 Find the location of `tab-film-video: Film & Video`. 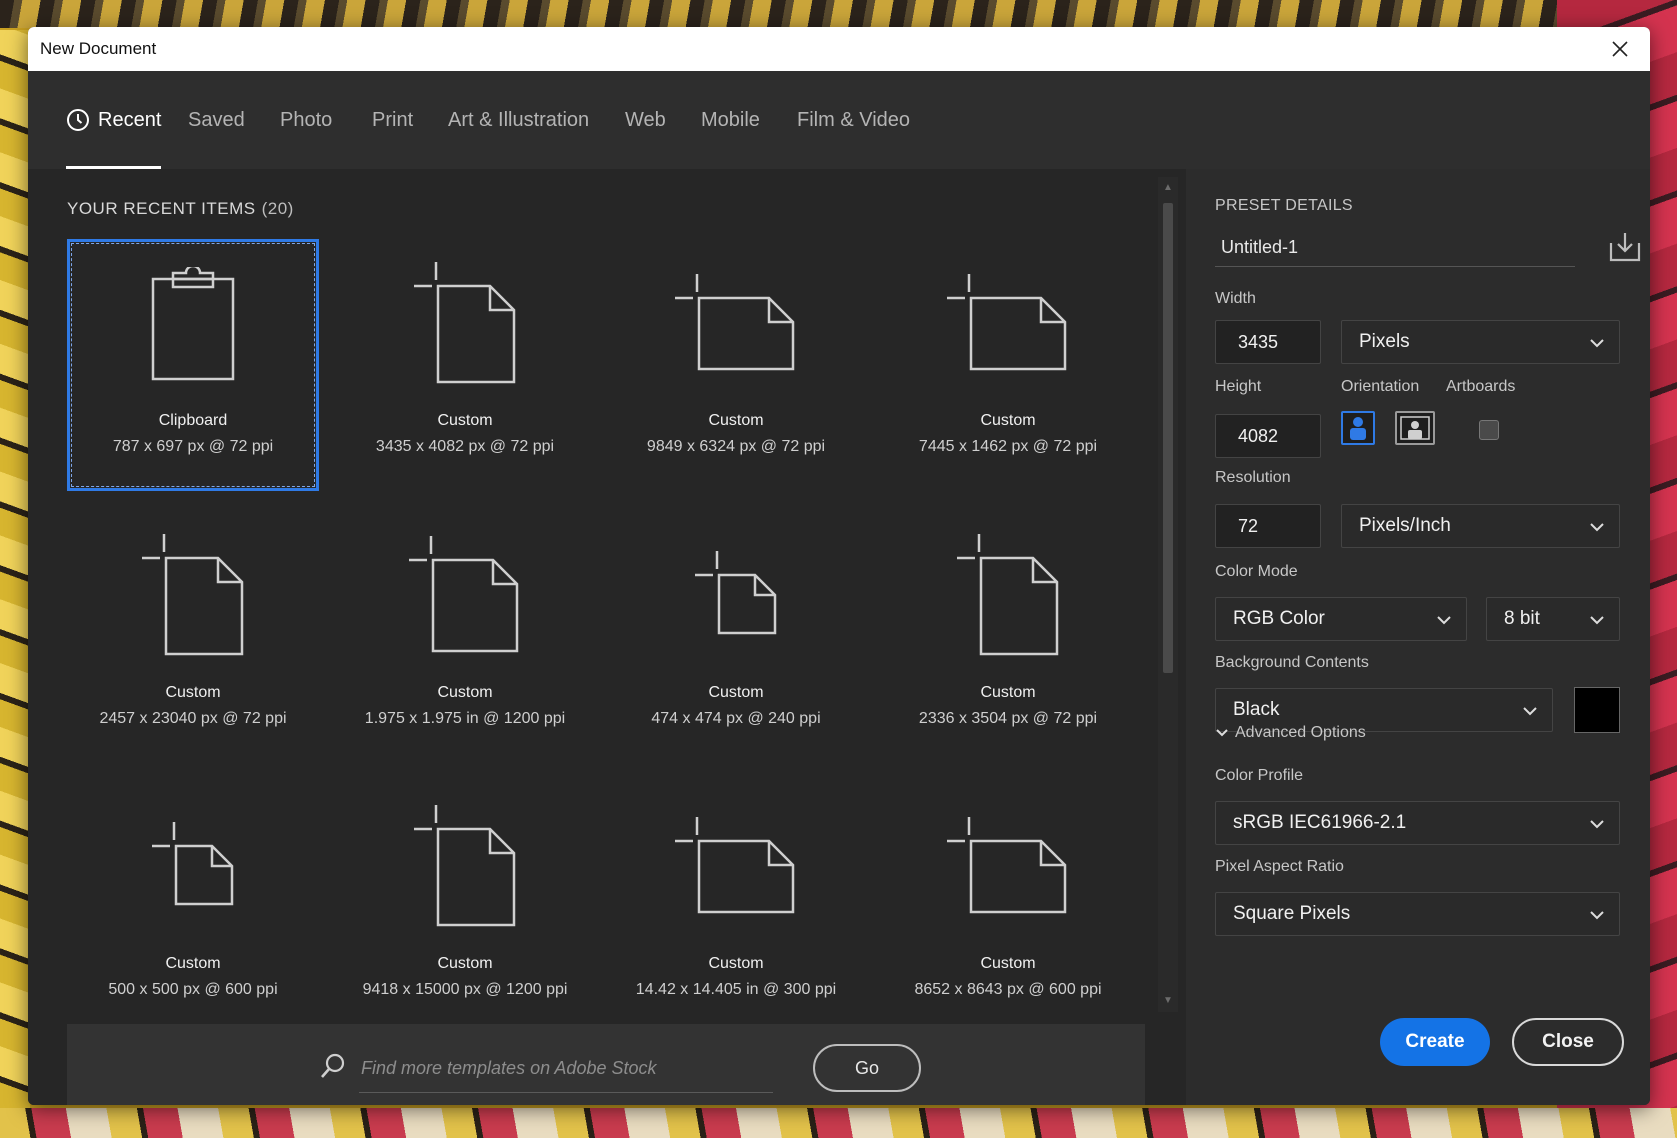

tab-film-video: Film & Video is located at coordinates (853, 120).